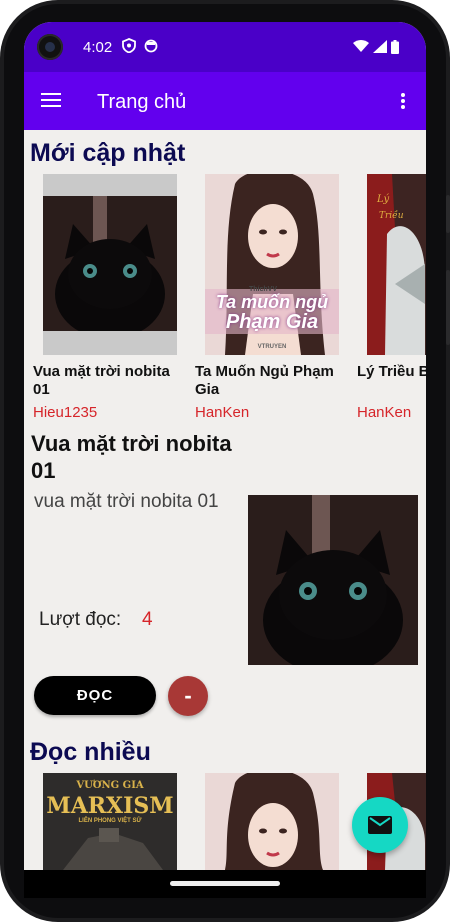 This screenshot has height=922, width=450. I want to click on cover-top-text: VƯƠNG GIA, so click(110, 785).